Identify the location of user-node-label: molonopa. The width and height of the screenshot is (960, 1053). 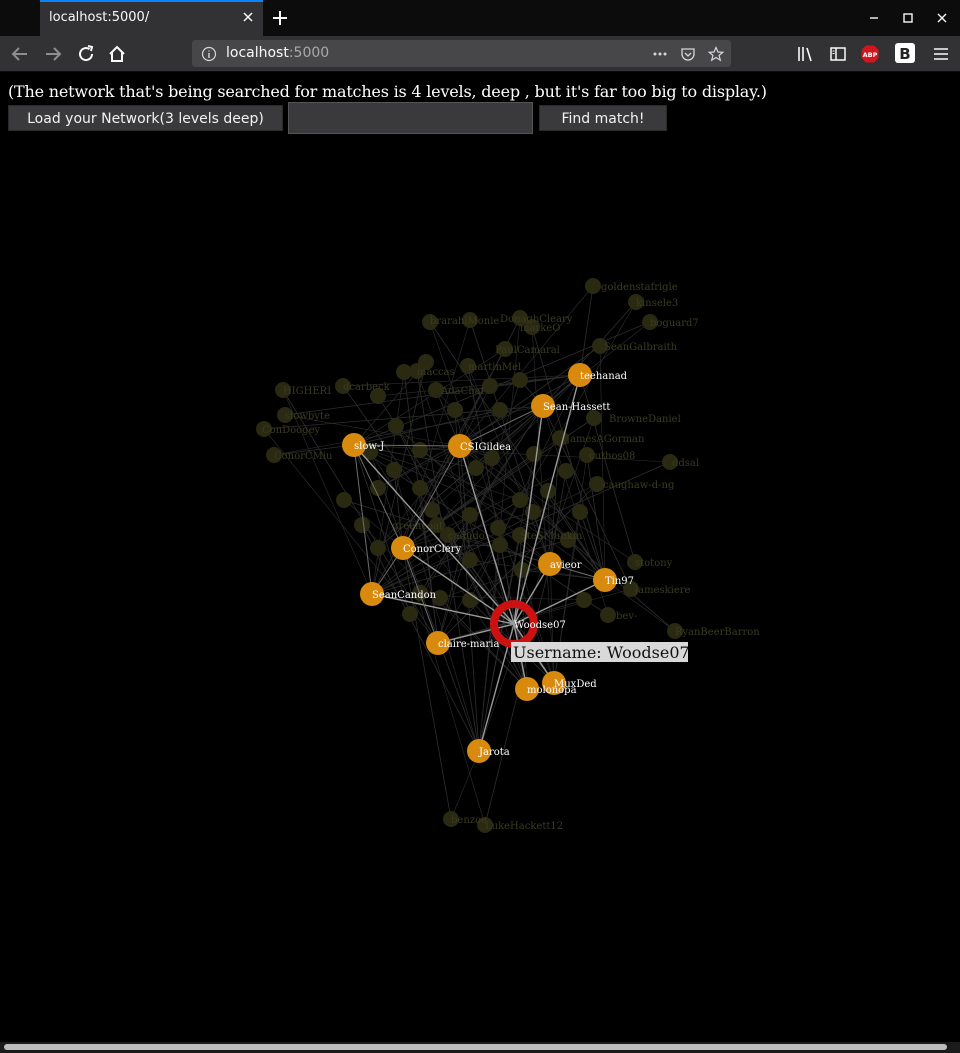
(552, 690).